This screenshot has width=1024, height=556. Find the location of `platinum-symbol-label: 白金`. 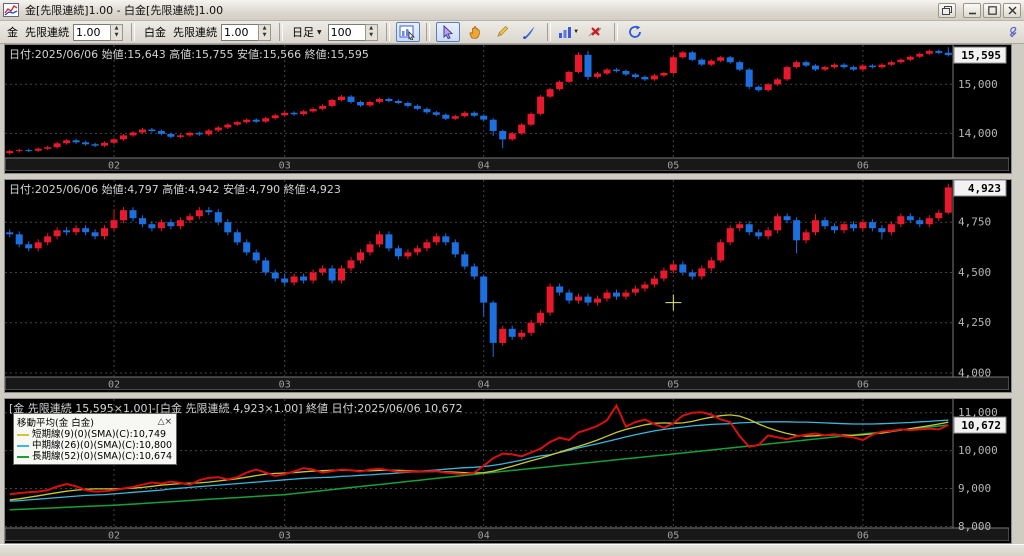

platinum-symbol-label: 白金 is located at coordinates (155, 32).